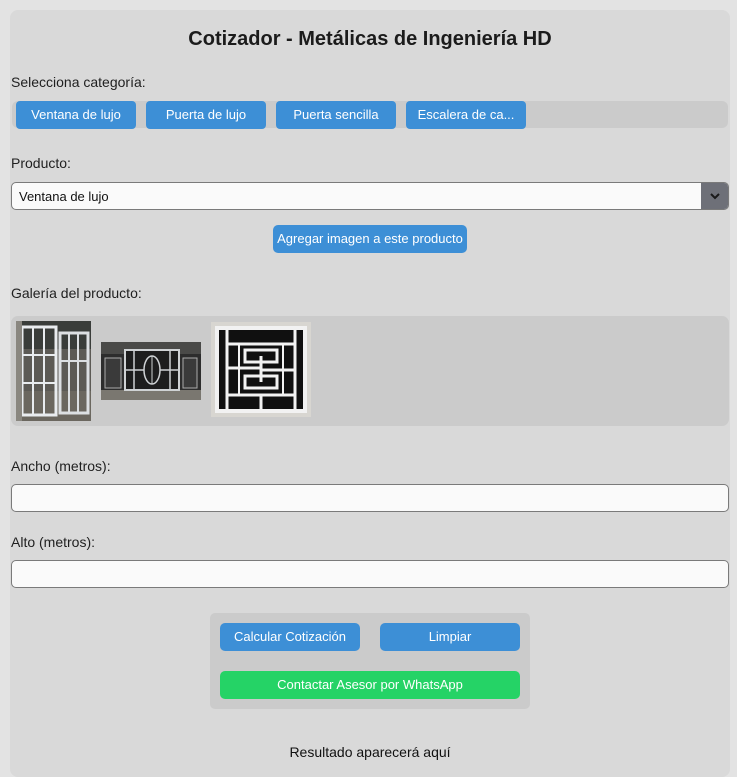 The image size is (737, 777). I want to click on product-label: Producto:, so click(41, 163).